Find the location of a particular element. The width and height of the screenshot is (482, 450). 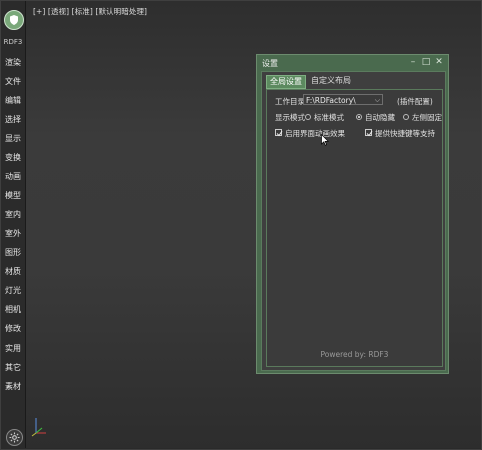

nav-other: 其它 is located at coordinates (13, 367).